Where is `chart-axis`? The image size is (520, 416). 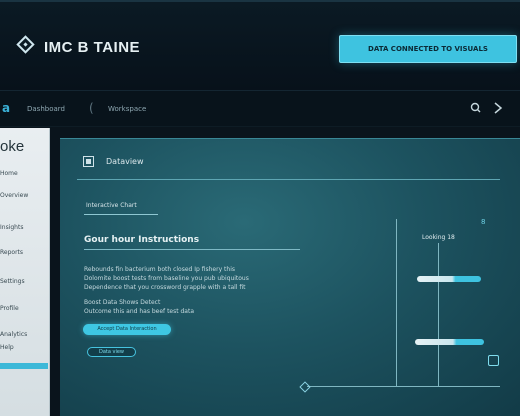
chart-axis is located at coordinates (403, 386).